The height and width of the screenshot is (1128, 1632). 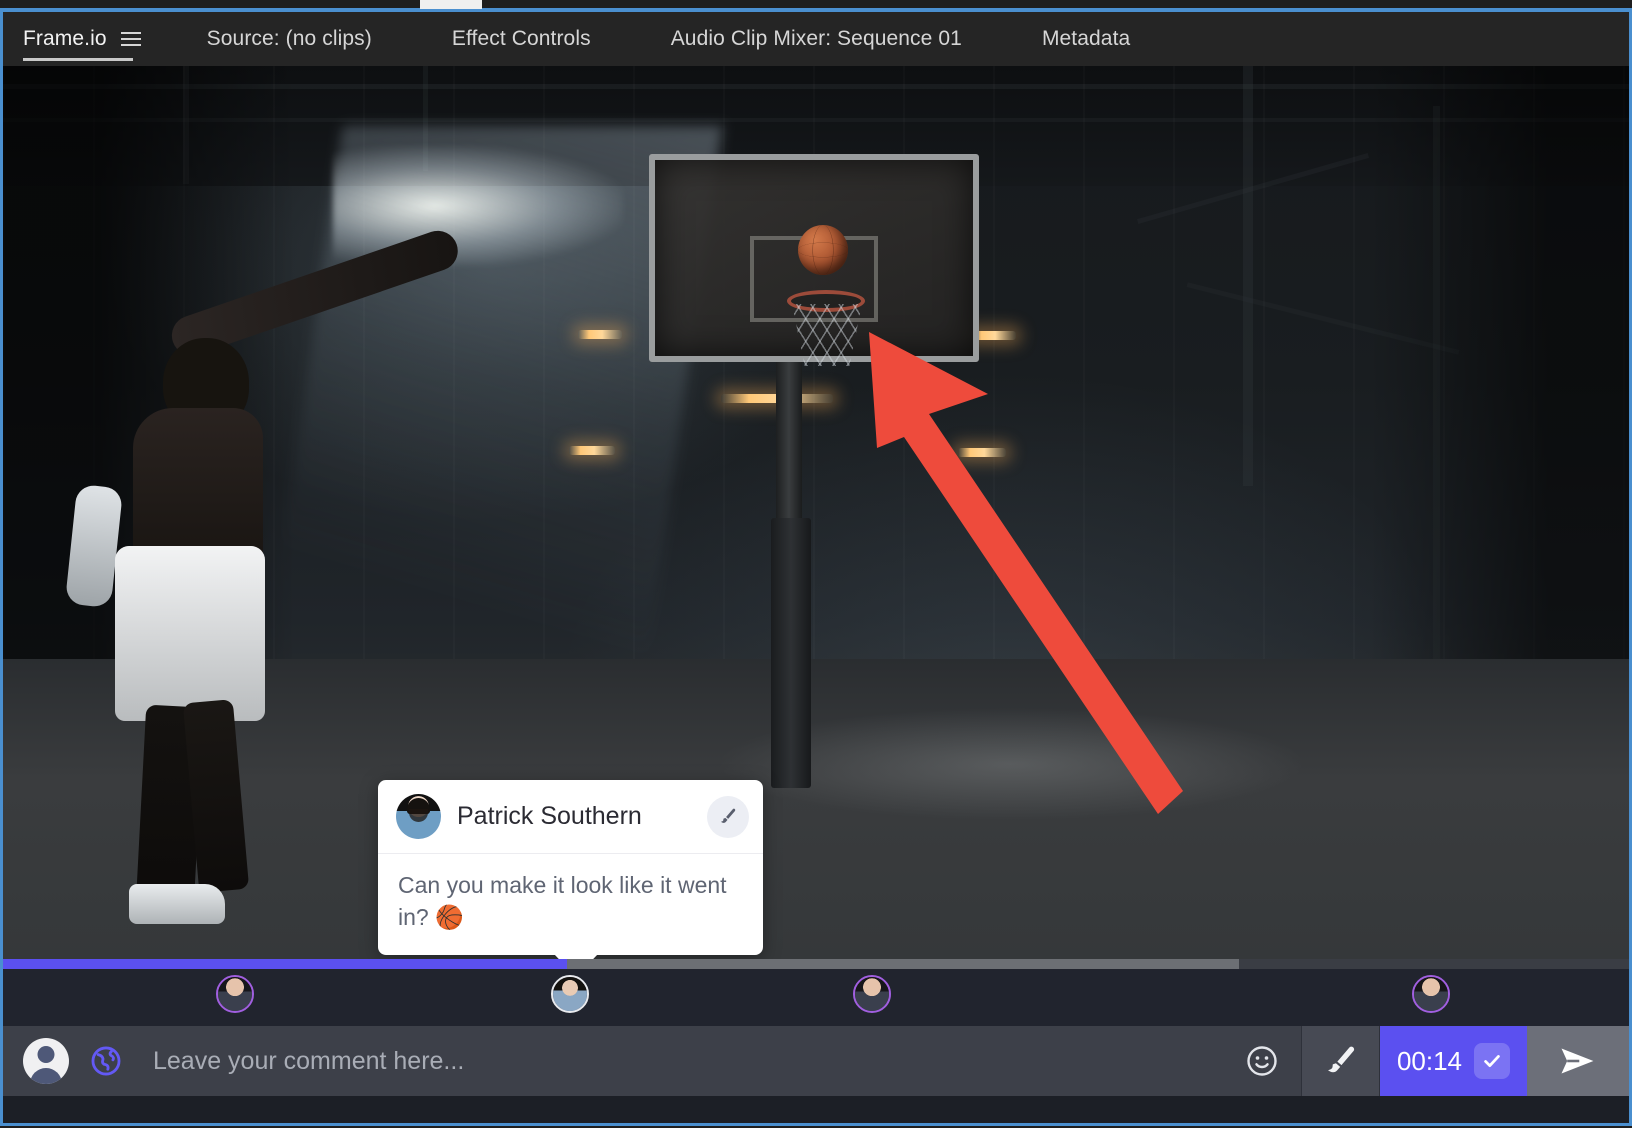 I want to click on comment-input, so click(x=674, y=1061).